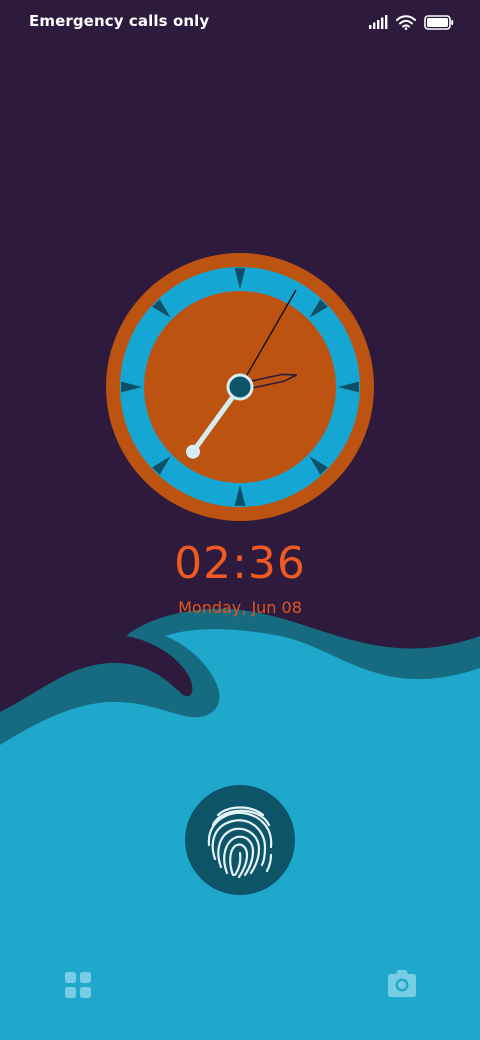  I want to click on status-bar: Emergency calls only, so click(240, 22).